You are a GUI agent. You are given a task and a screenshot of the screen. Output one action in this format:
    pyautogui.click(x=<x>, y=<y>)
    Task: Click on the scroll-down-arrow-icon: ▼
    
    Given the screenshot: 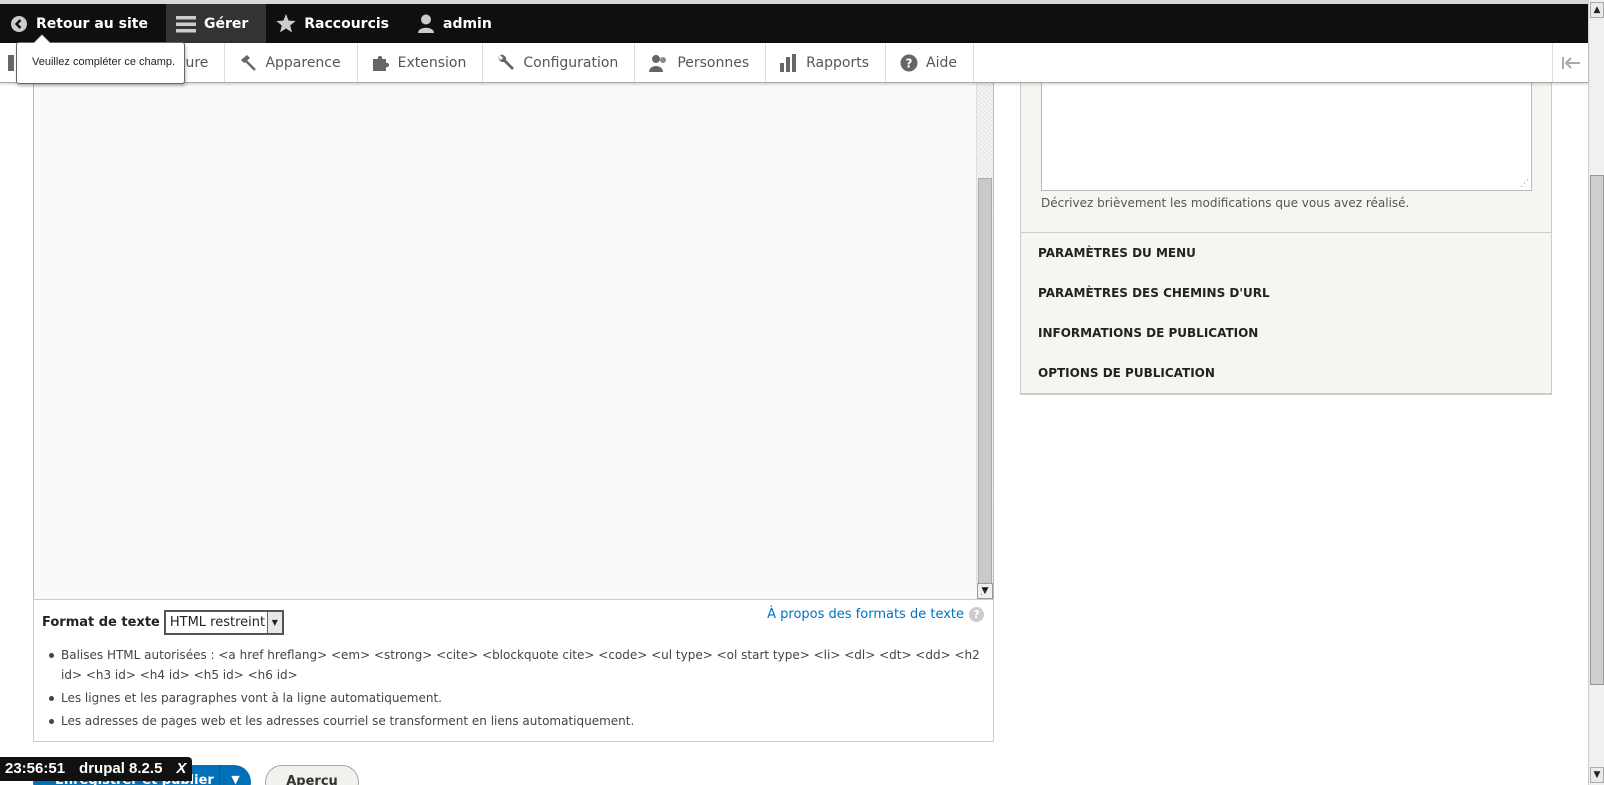 What is the action you would take?
    pyautogui.click(x=1597, y=775)
    